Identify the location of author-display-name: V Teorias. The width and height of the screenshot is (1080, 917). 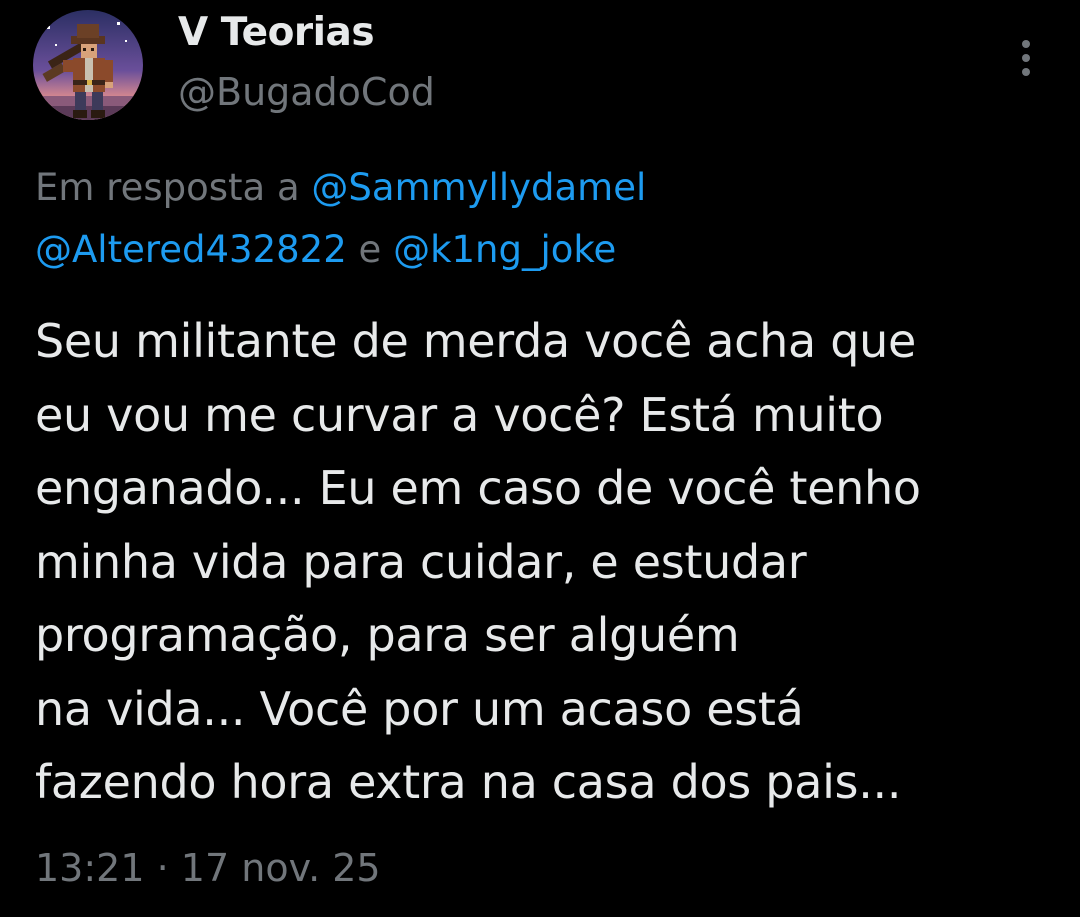
(276, 32).